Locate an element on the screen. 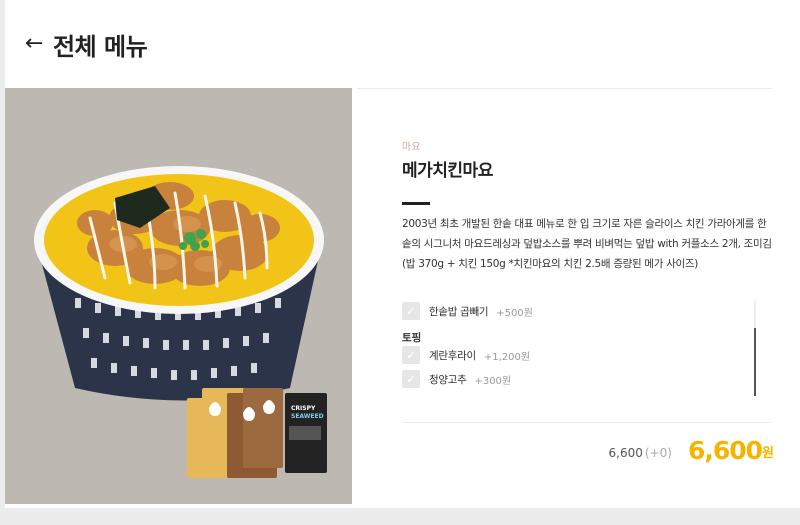 This screenshot has height=525, width=800. packet-label: CRISPY is located at coordinates (303, 408).